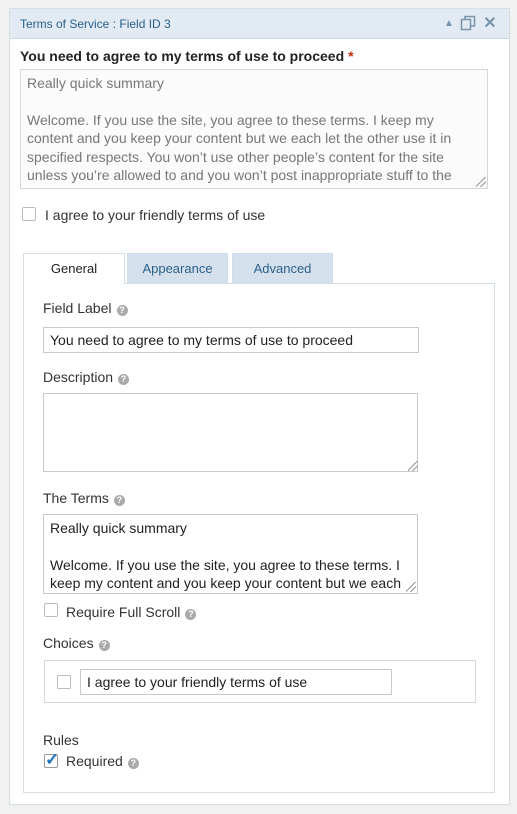  Describe the element at coordinates (230, 432) in the screenshot. I see `description-textarea` at that location.